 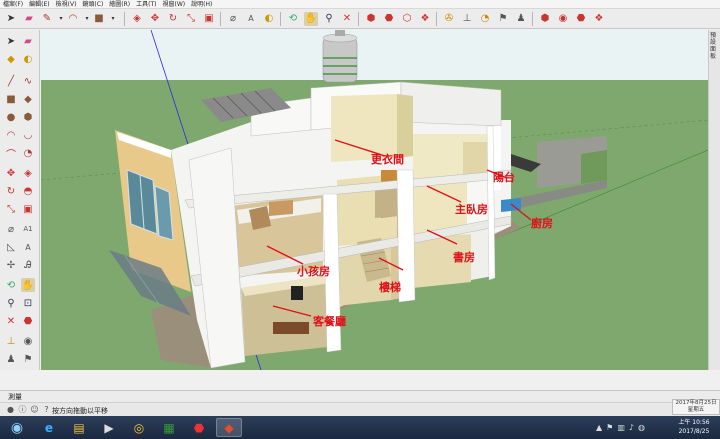 What do you see at coordinates (269, 19) in the screenshot?
I see `paint-bucket-icon: ◐` at bounding box center [269, 19].